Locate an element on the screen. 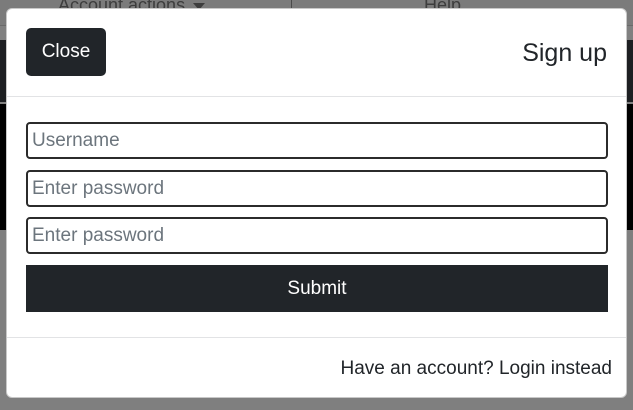  close-button: Close is located at coordinates (66, 52).